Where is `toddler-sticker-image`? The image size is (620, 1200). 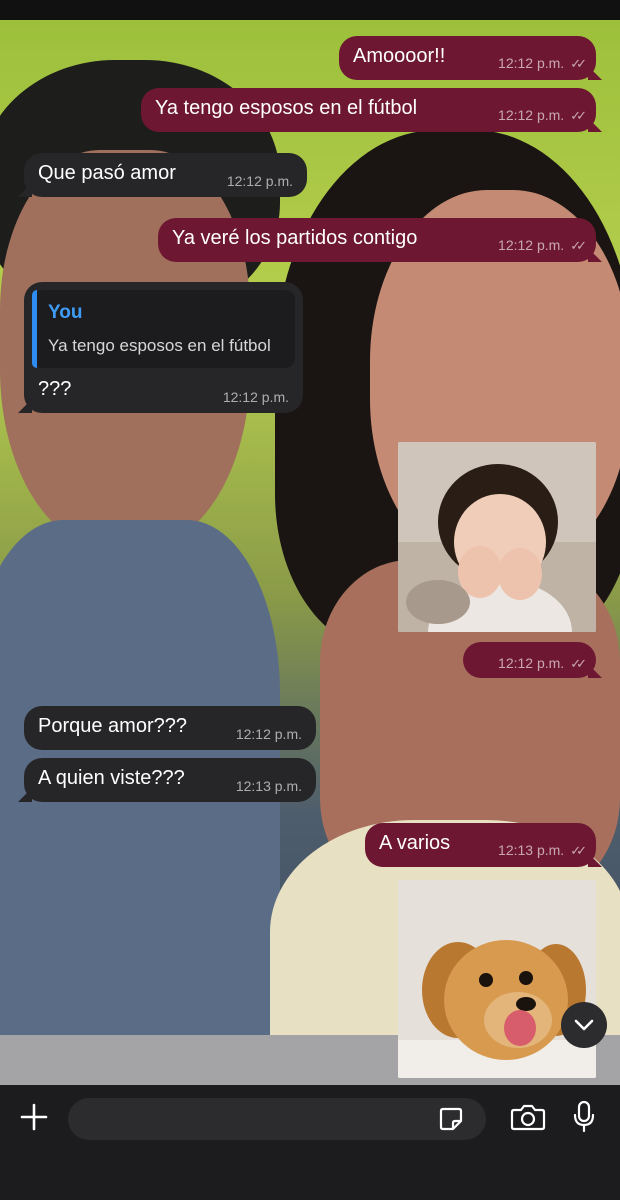 toddler-sticker-image is located at coordinates (497, 537).